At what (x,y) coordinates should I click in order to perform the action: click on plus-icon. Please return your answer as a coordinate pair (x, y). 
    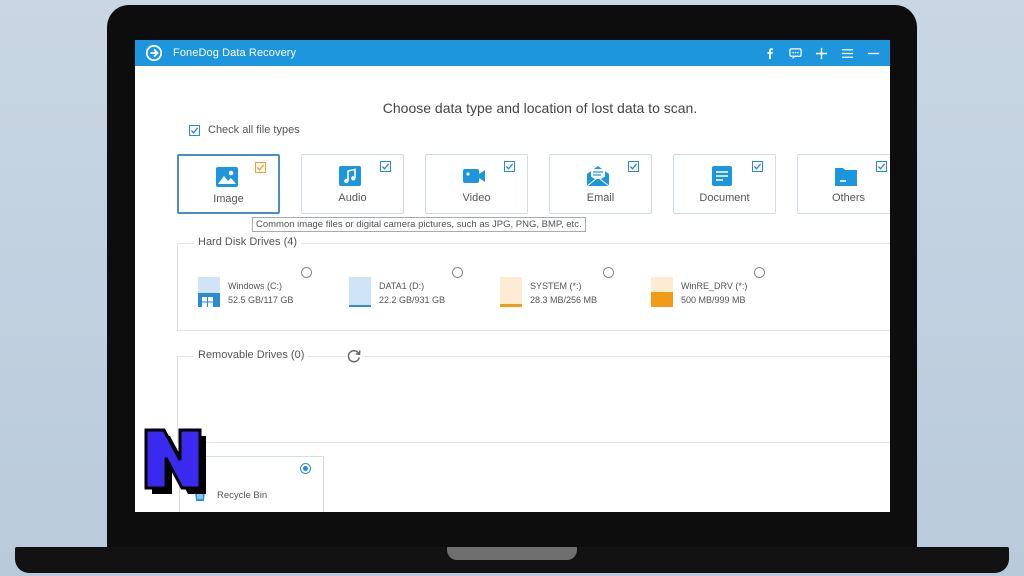
    Looking at the image, I should click on (821, 53).